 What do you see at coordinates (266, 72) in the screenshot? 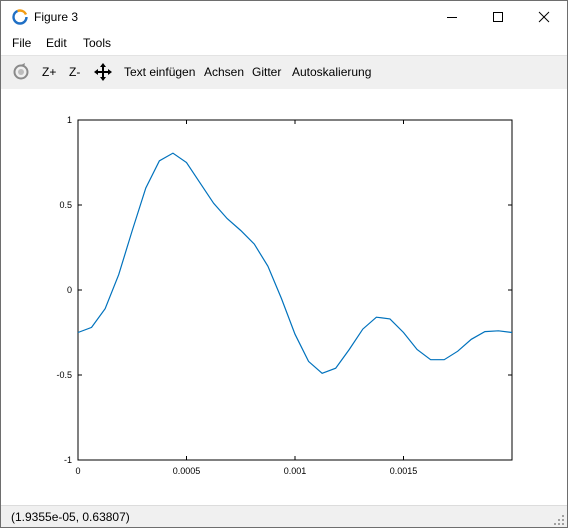
I see `grid-button: Gitter` at bounding box center [266, 72].